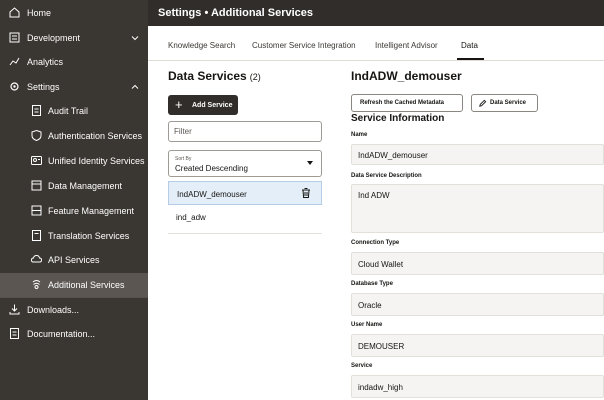  Describe the element at coordinates (367, 325) in the screenshot. I see `field-label-user-name: User Name` at that location.